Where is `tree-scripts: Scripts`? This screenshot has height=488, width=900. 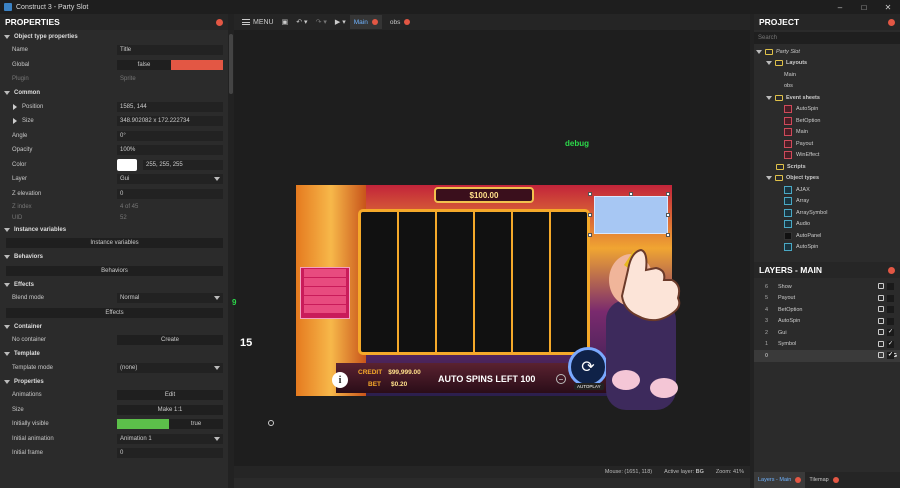
tree-scripts: Scripts is located at coordinates (827, 167).